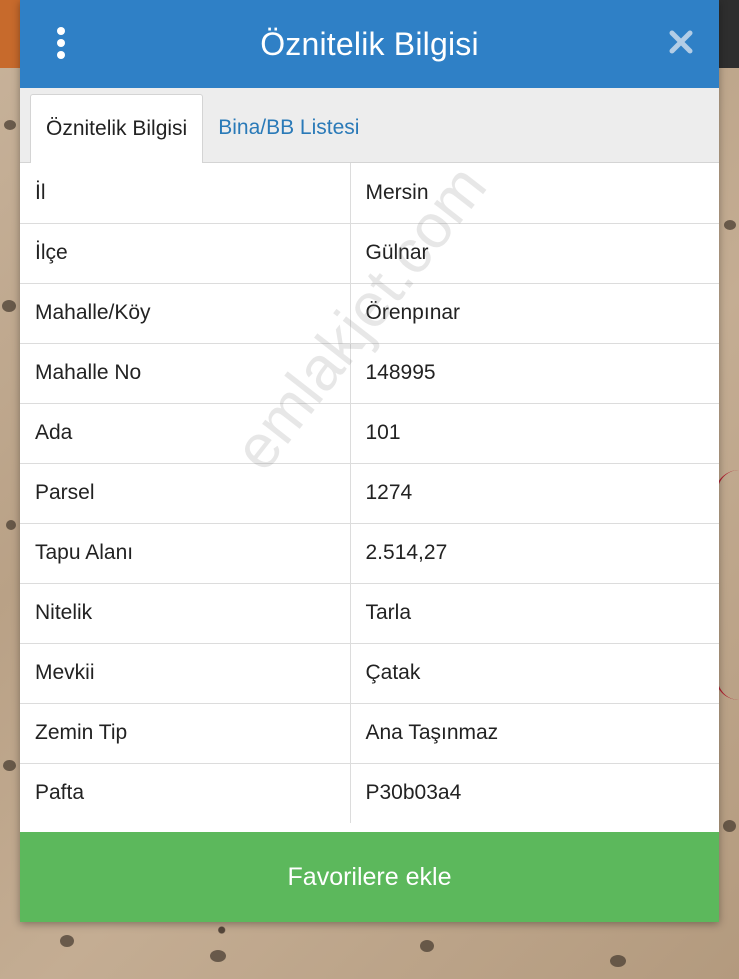 Image resolution: width=739 pixels, height=979 pixels. What do you see at coordinates (534, 673) in the screenshot?
I see `attribute-value: Çatak` at bounding box center [534, 673].